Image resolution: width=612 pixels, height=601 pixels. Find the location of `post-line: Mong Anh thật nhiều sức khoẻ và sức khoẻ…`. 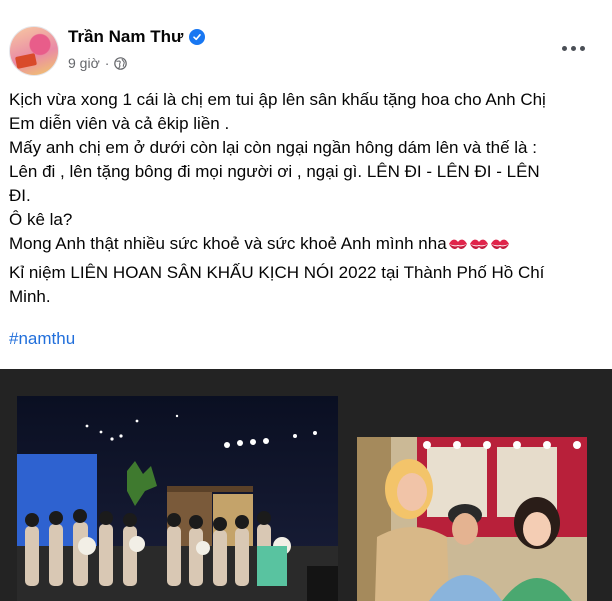

post-line: Mong Anh thật nhiều sức khoẻ và sức khoẻ… is located at coordinates (228, 243).